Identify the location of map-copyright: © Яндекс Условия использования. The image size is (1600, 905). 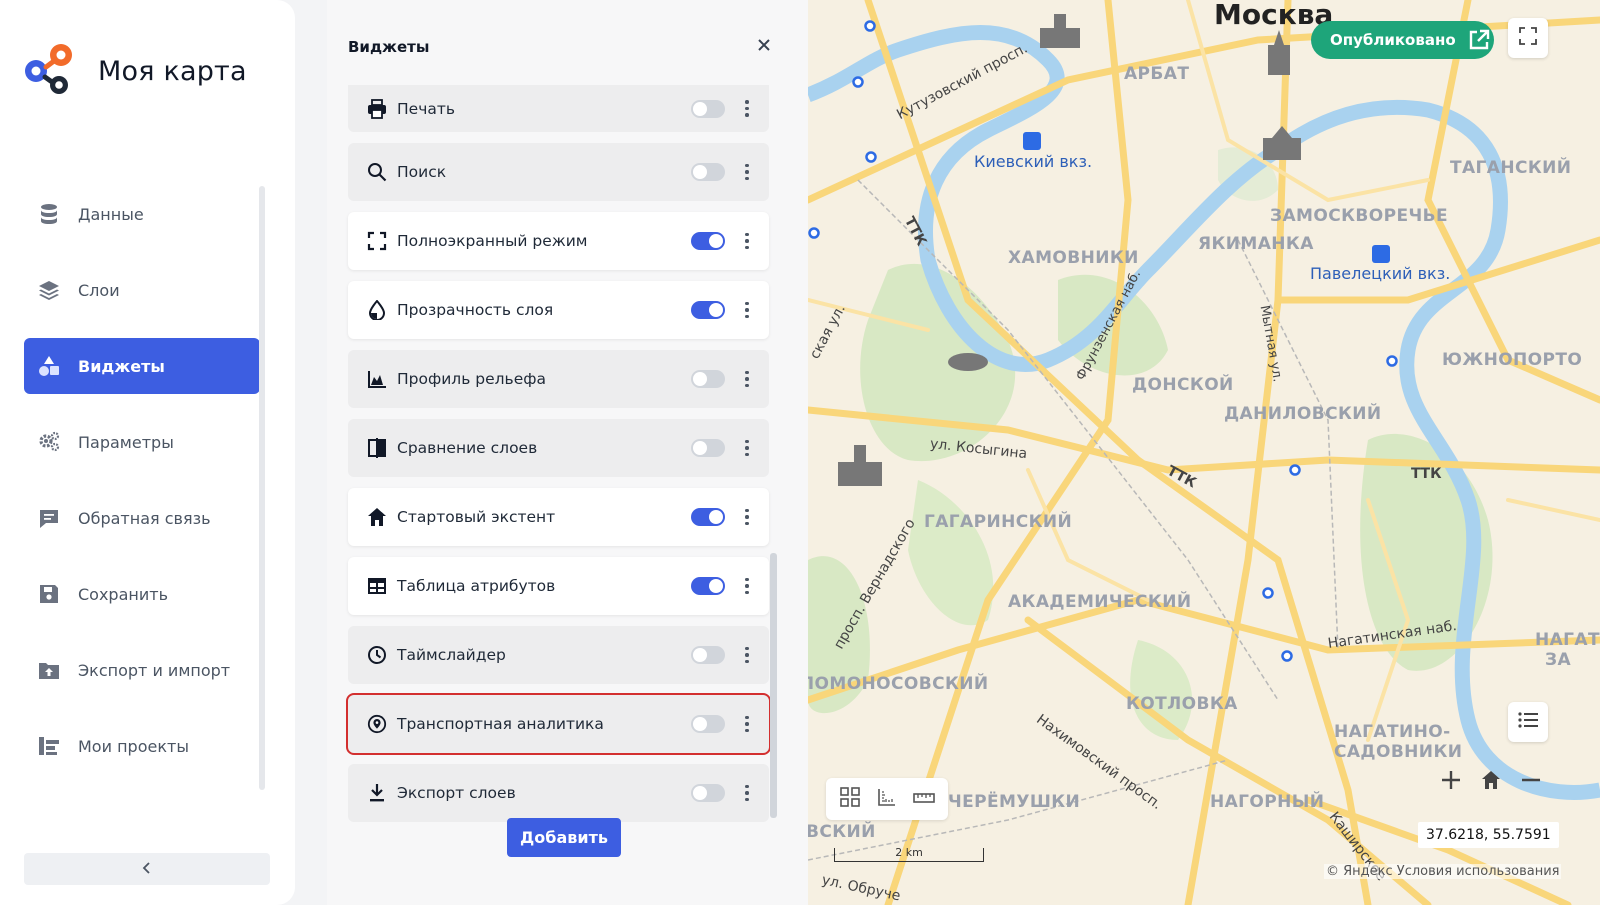
(1443, 871).